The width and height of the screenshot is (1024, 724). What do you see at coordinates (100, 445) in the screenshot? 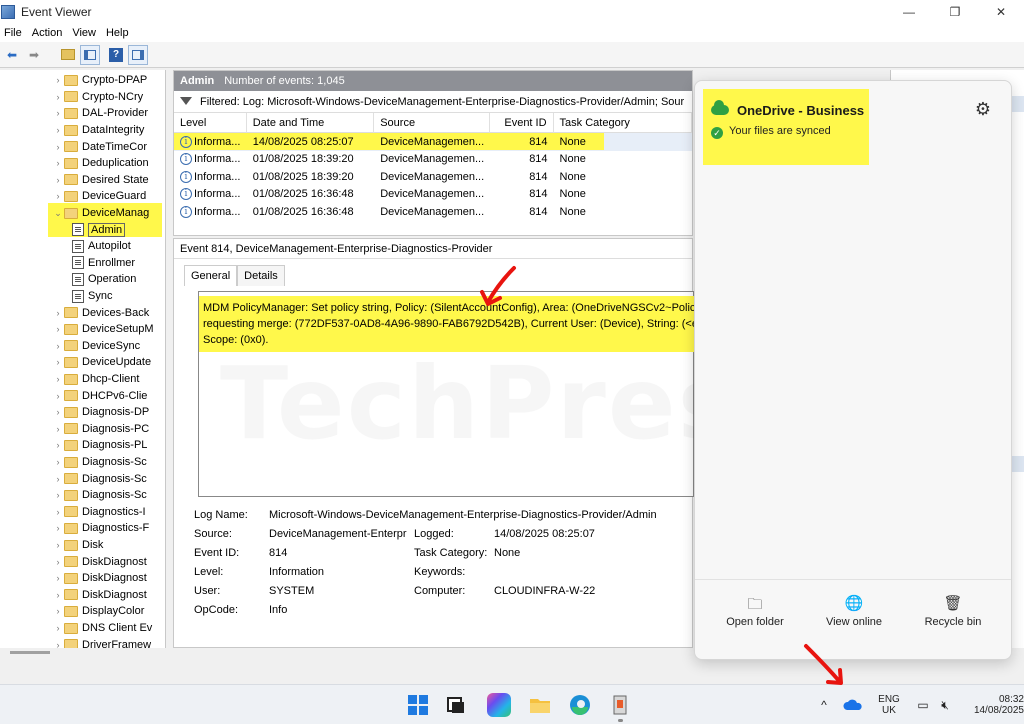
I see `tree-item: › Diagnosis-PL` at bounding box center [100, 445].